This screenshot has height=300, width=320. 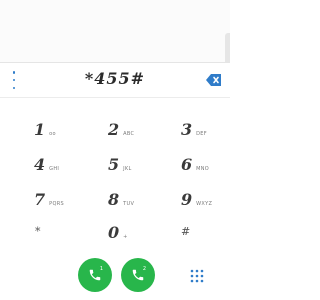 I want to click on voicemail-icon: oo, so click(x=52, y=134).